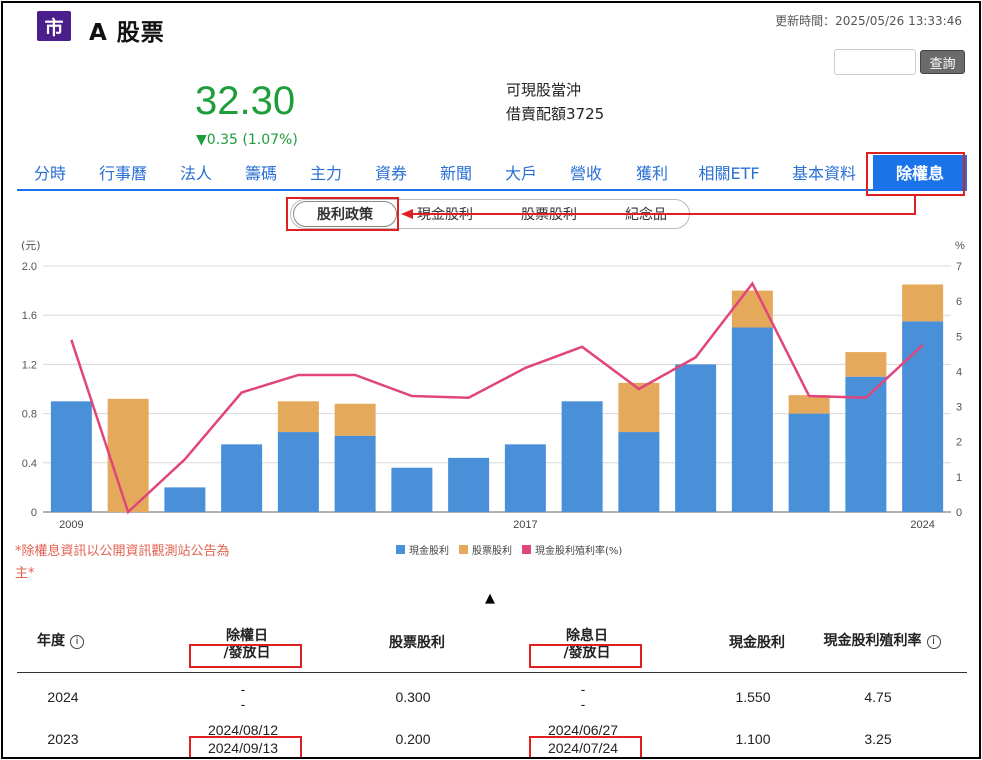 This screenshot has width=982, height=760. What do you see at coordinates (245, 656) in the screenshot?
I see `highlight-box-ex-right-header` at bounding box center [245, 656].